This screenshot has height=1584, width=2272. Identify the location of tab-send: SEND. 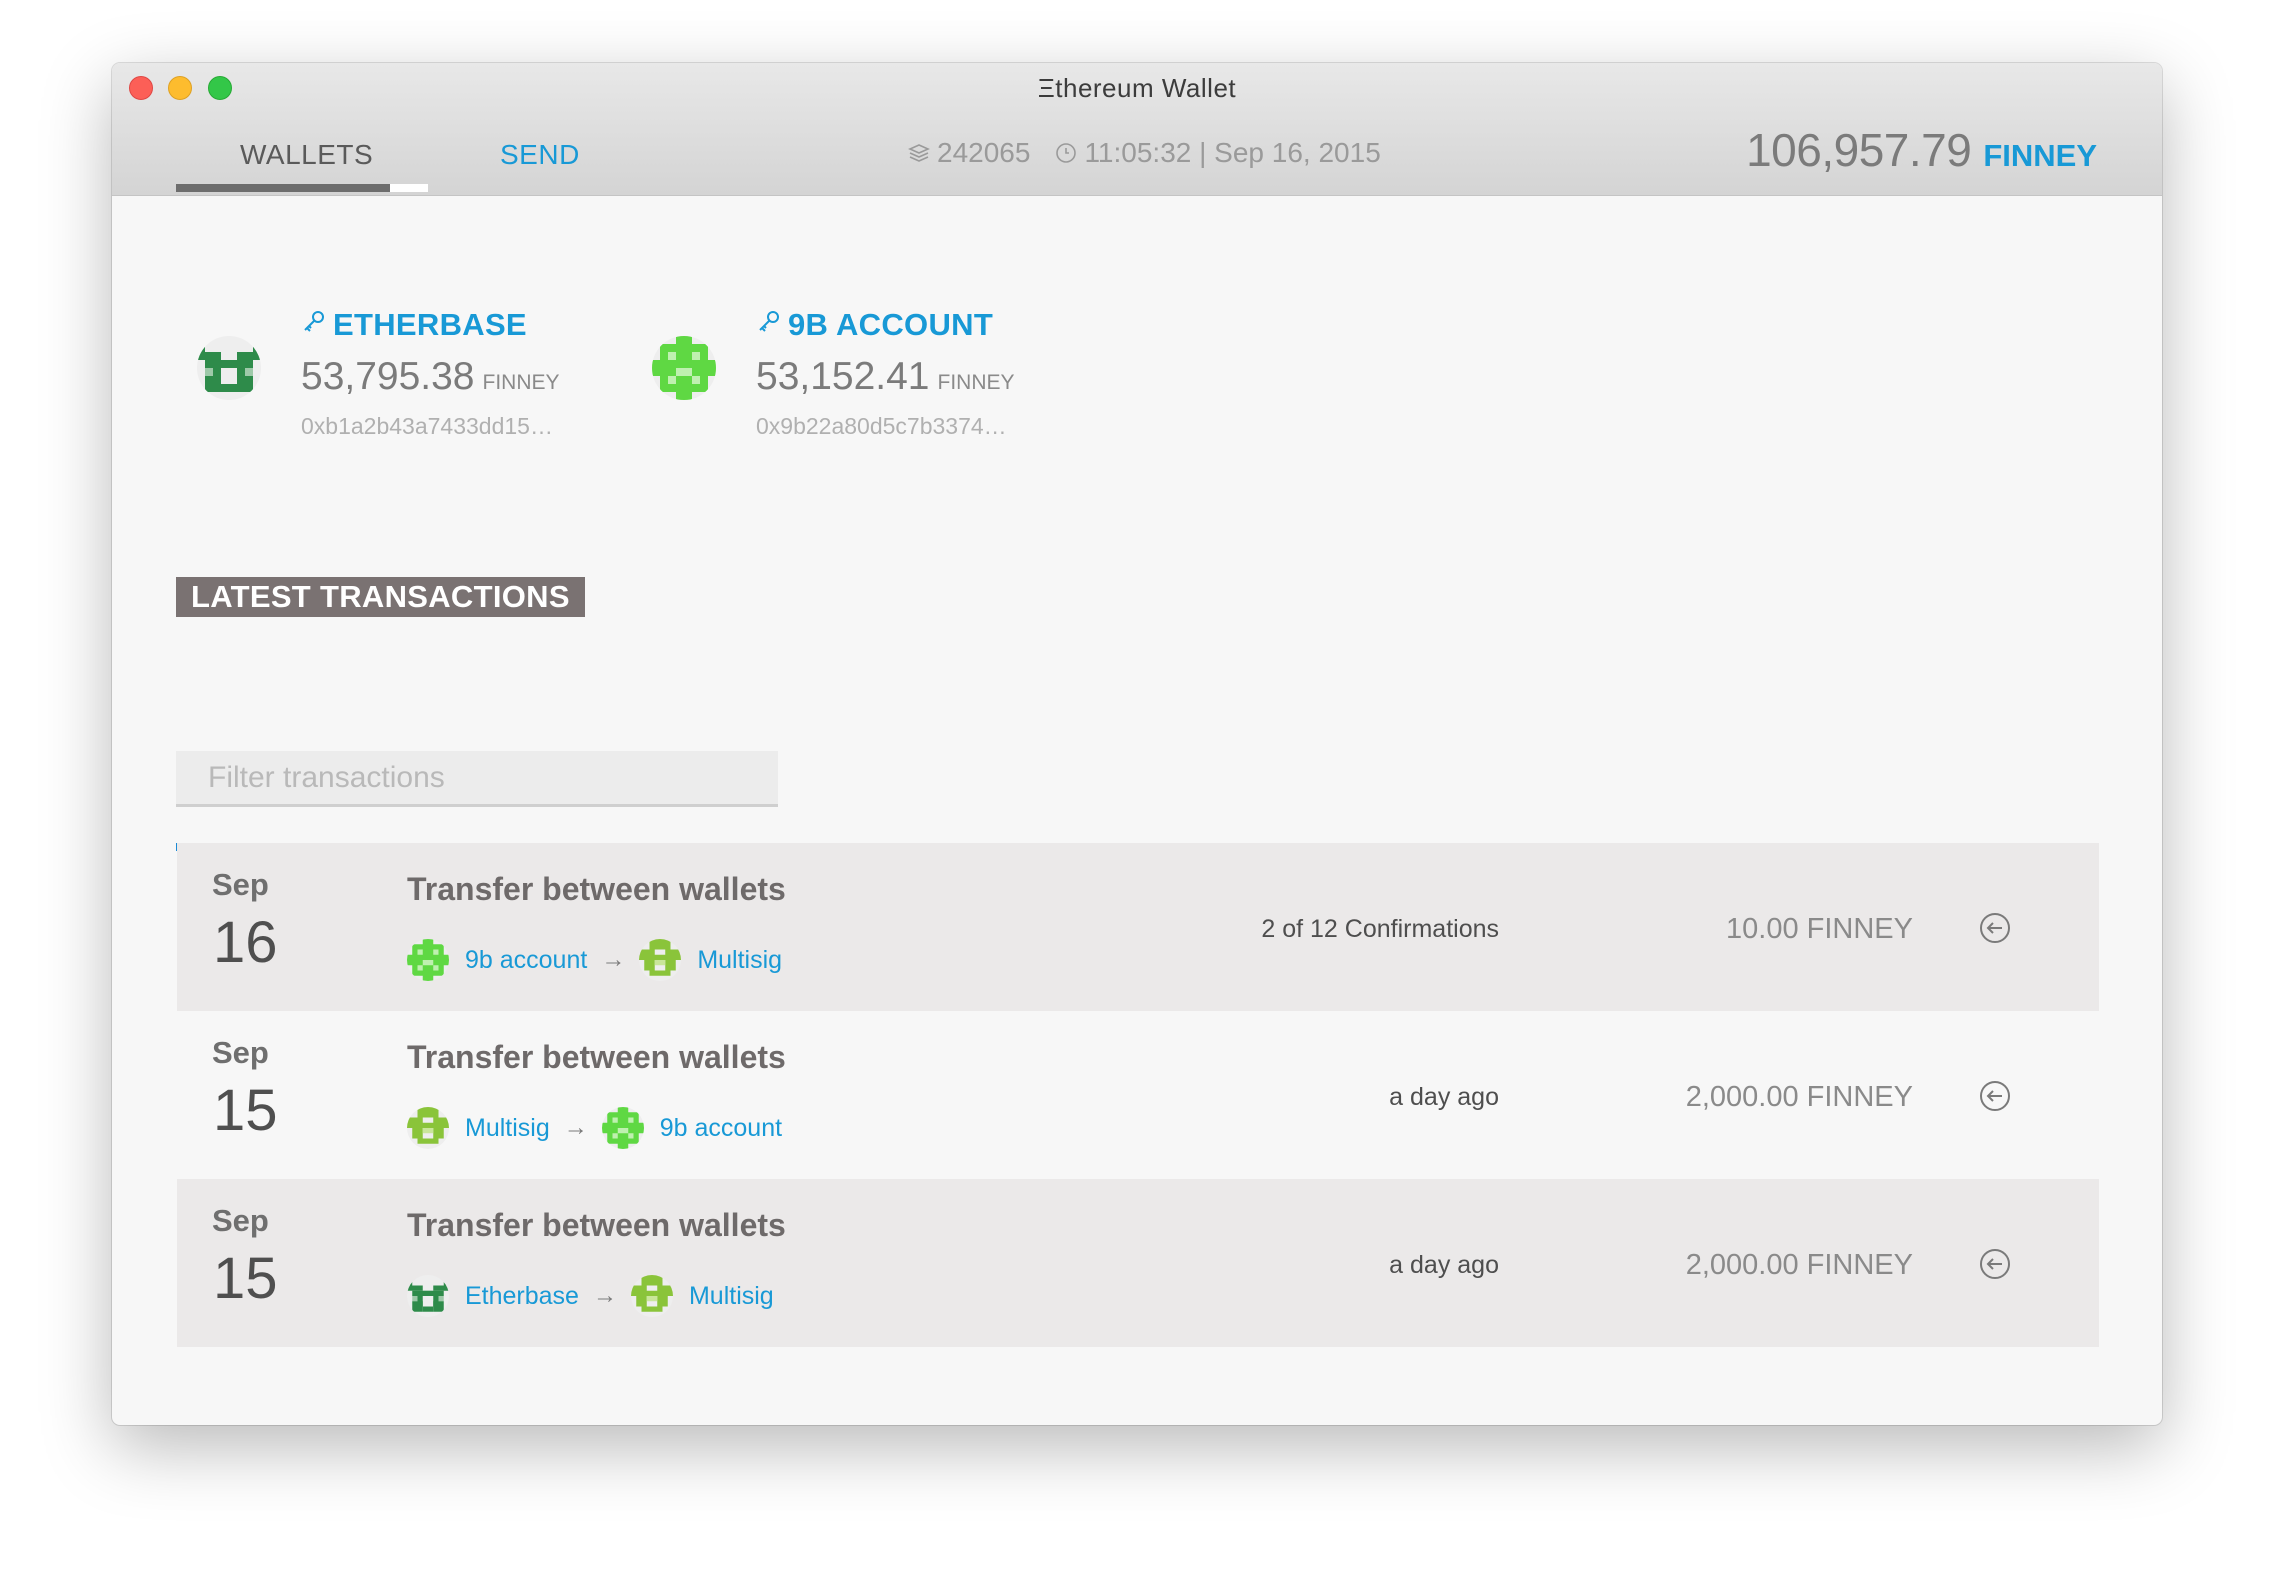
(540, 155).